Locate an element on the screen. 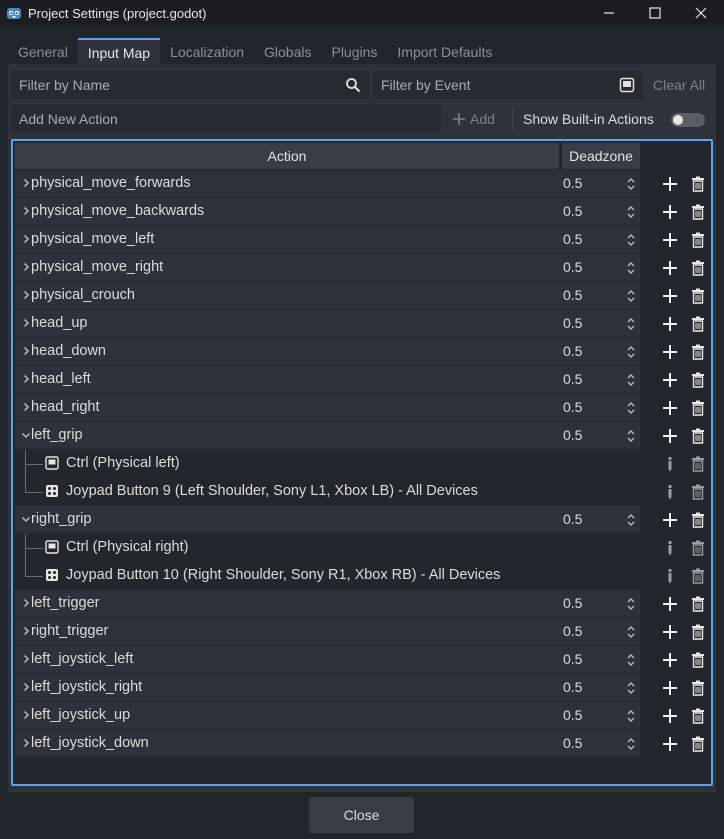 Image resolution: width=724 pixels, height=839 pixels. action-row: left_trigger 0.5 is located at coordinates (362, 604).